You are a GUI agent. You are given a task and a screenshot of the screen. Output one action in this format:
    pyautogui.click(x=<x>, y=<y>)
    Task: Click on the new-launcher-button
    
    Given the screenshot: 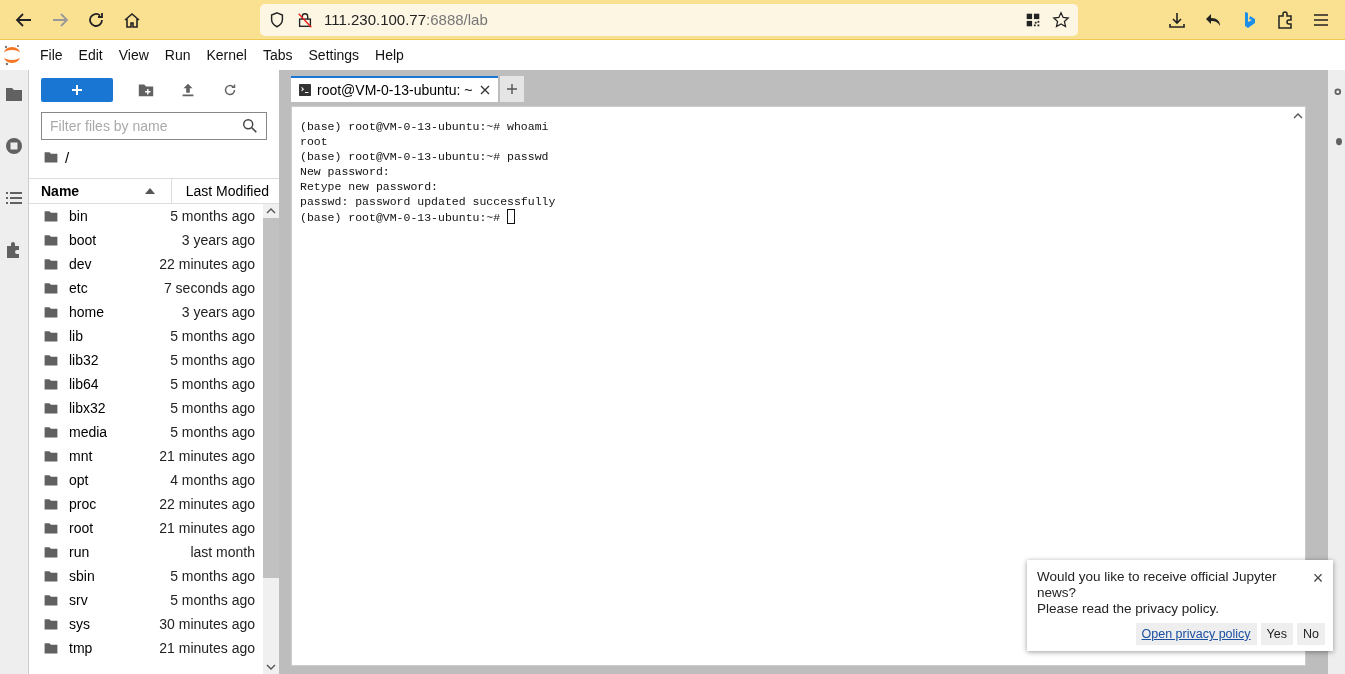 What is the action you would take?
    pyautogui.click(x=77, y=90)
    